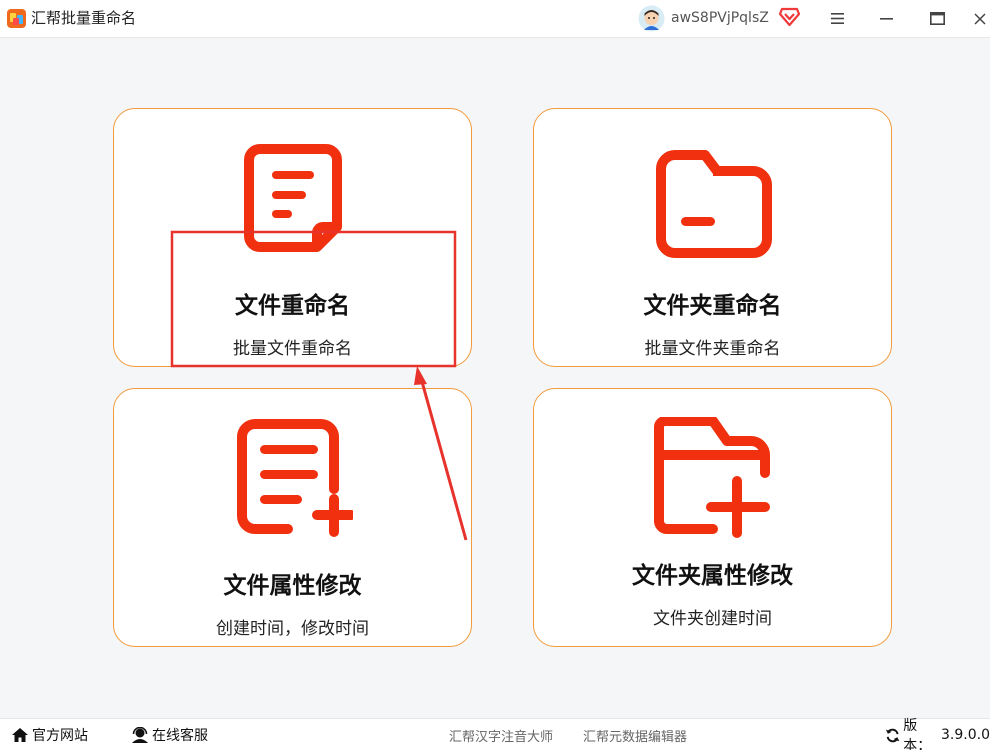  I want to click on card-subtitle: 批量文件夹重命名, so click(712, 349).